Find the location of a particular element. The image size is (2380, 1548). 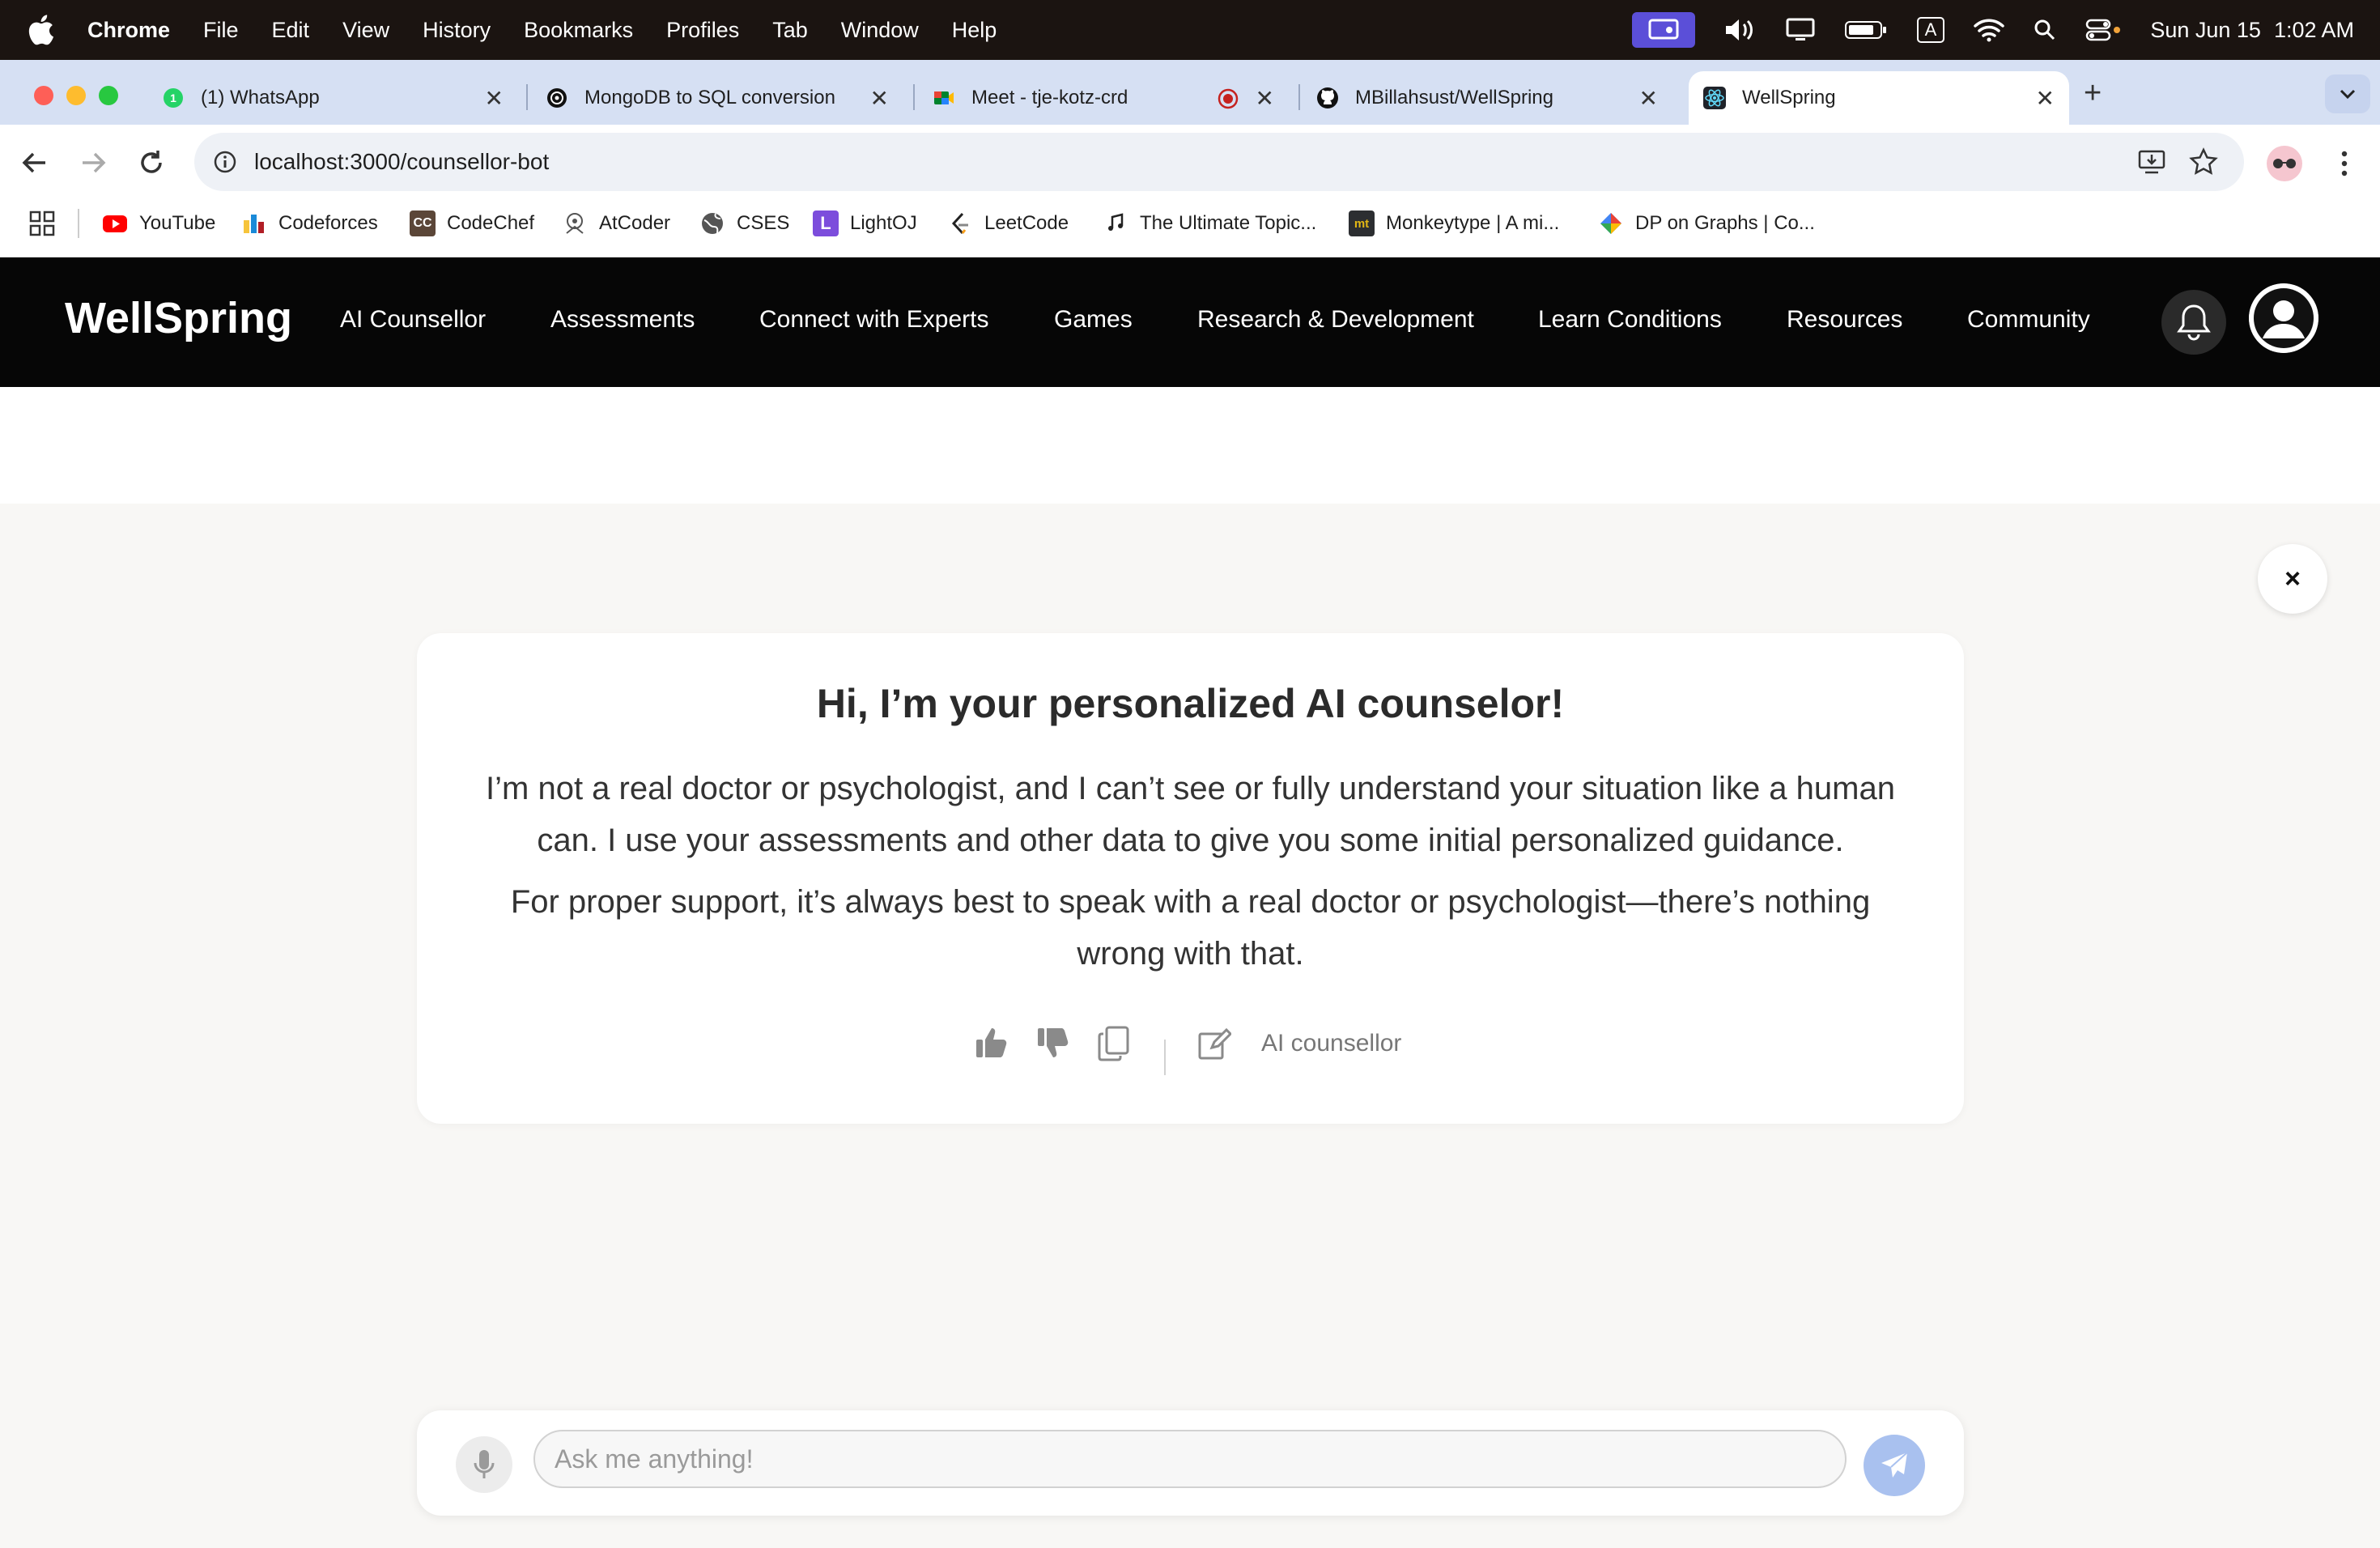

bookmark-label: AtCoder is located at coordinates (635, 223).